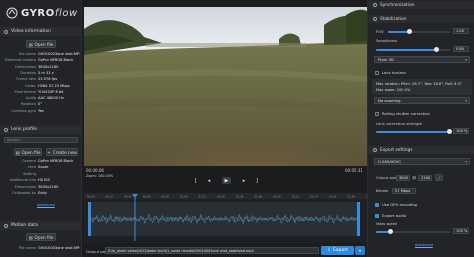  I want to click on plus-icon: +, so click(49, 152).